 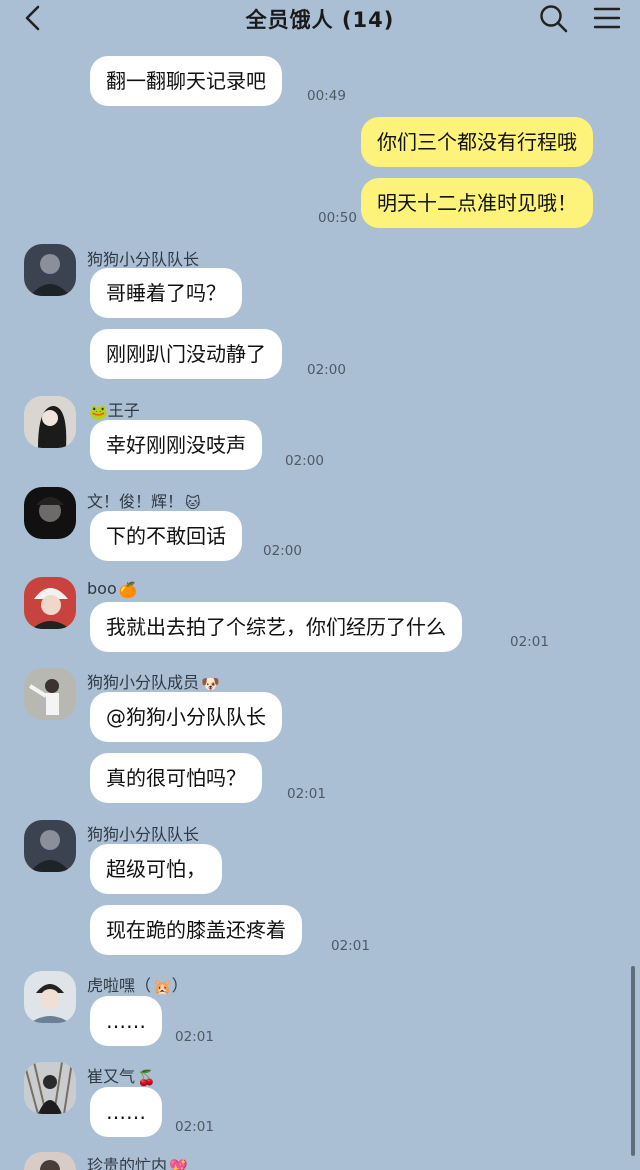 I want to click on sender-name: 狗狗小分队成员 🐶, so click(x=153, y=683).